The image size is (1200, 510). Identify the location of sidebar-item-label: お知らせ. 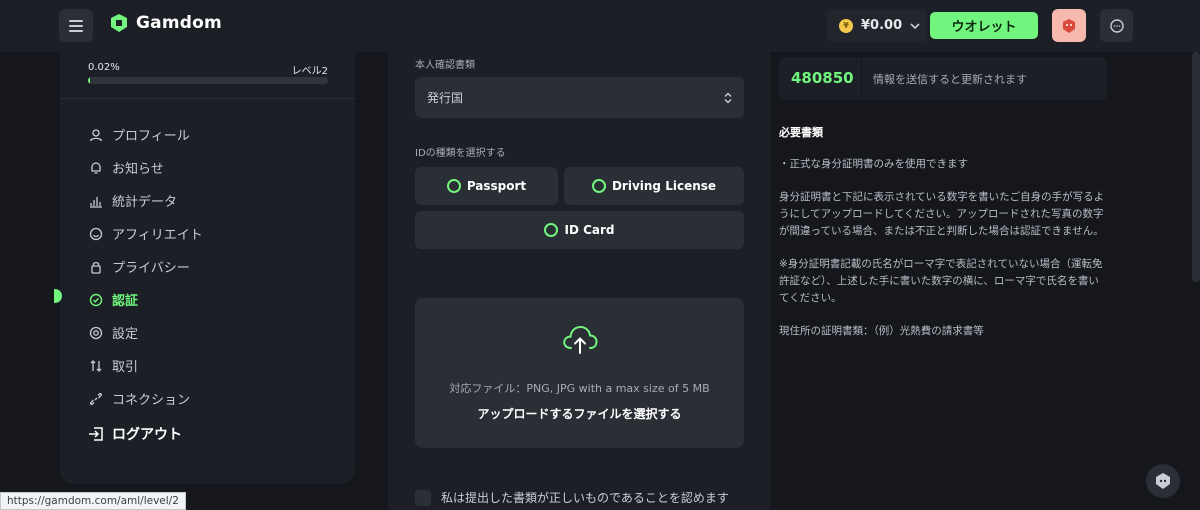
(138, 169).